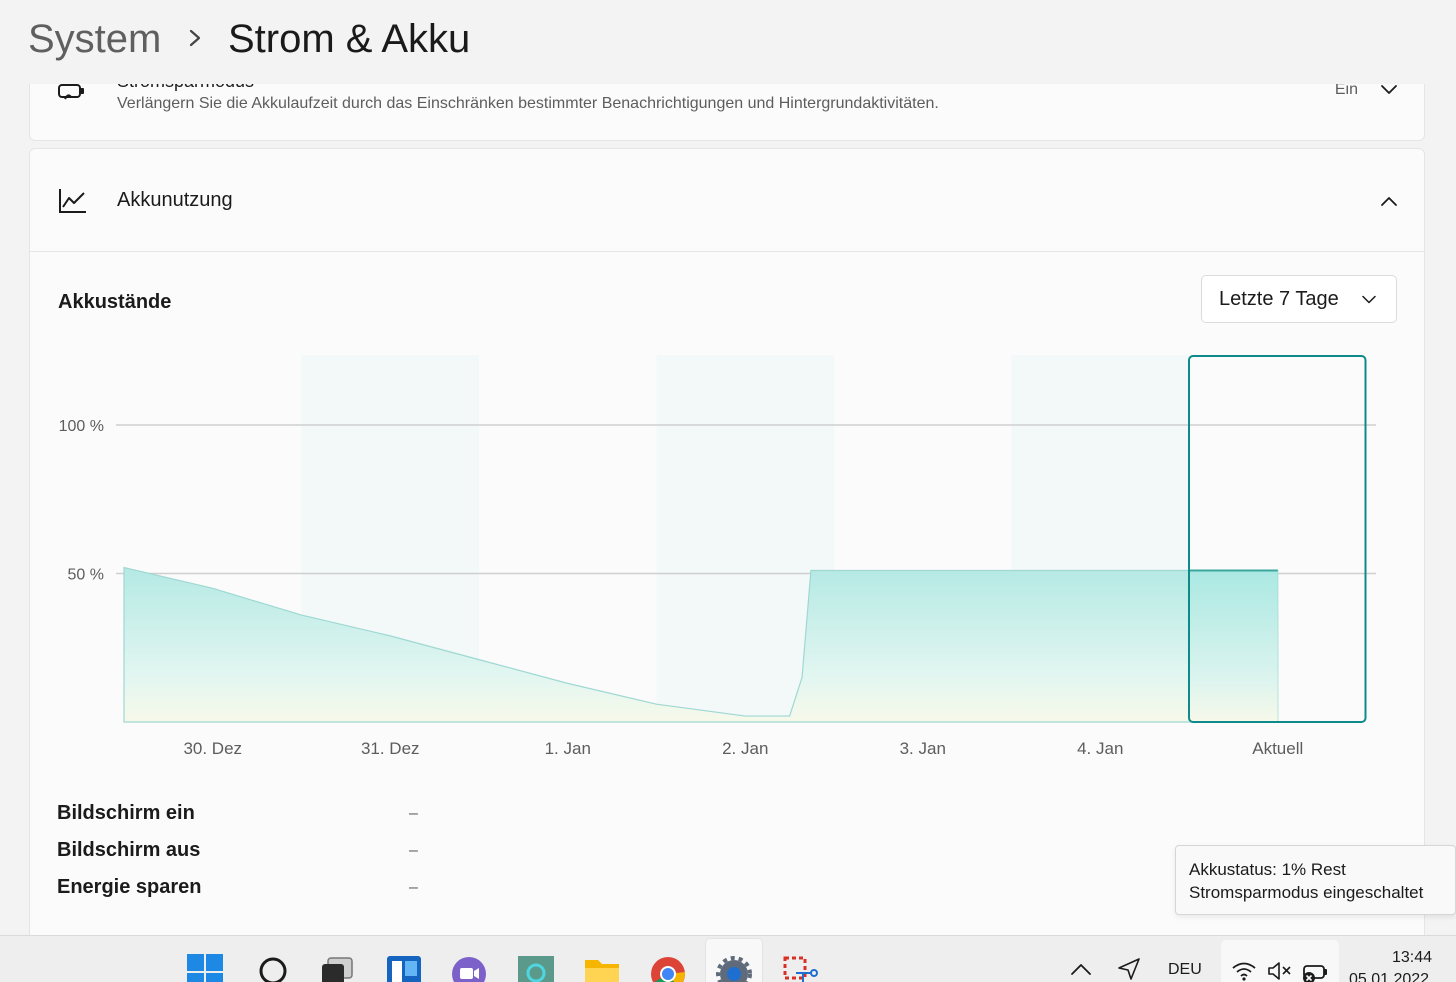 The width and height of the screenshot is (1456, 982). What do you see at coordinates (94, 39) in the screenshot?
I see `breadcrumb-system: System` at bounding box center [94, 39].